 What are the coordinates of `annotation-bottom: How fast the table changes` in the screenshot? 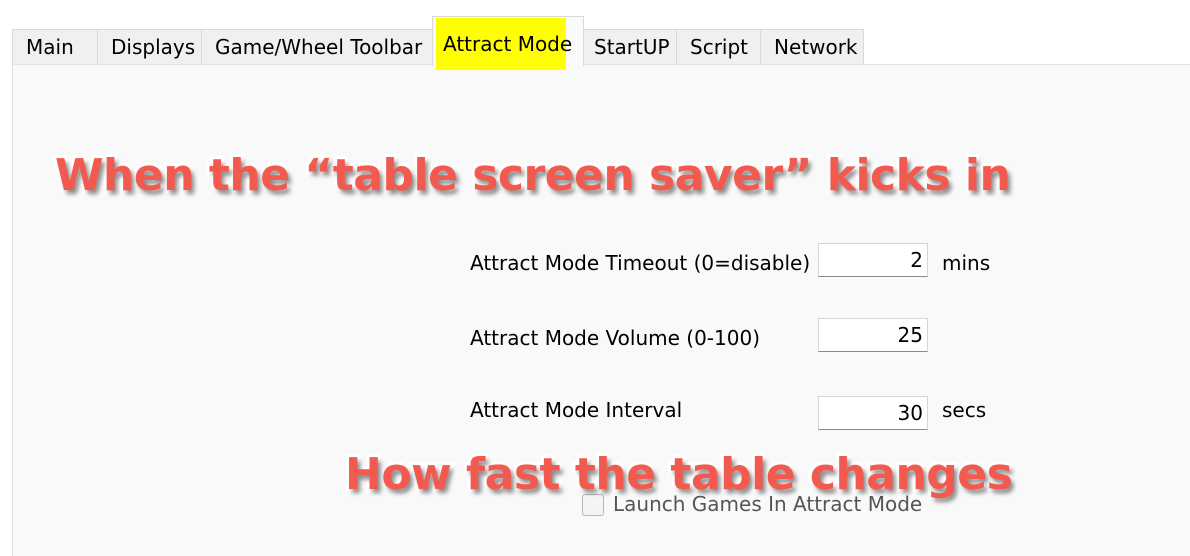 It's located at (679, 474).